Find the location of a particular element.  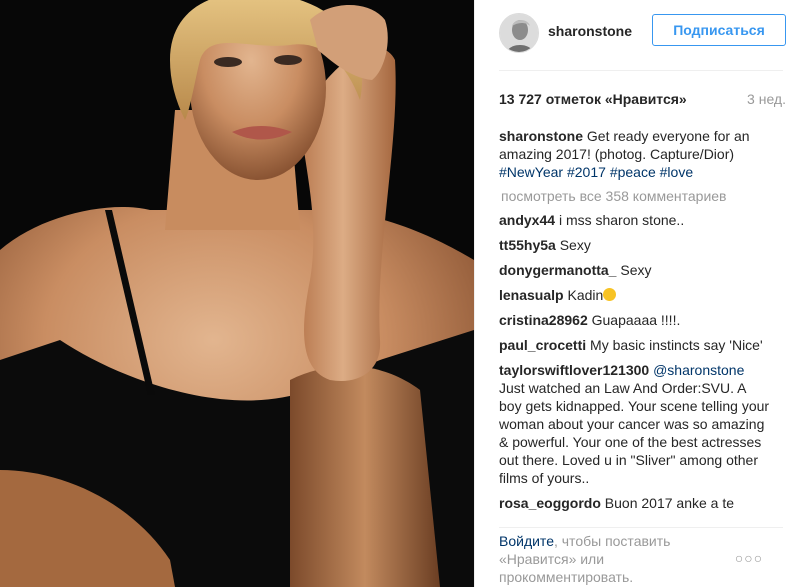

hashtag-link: #2017 is located at coordinates (586, 172).